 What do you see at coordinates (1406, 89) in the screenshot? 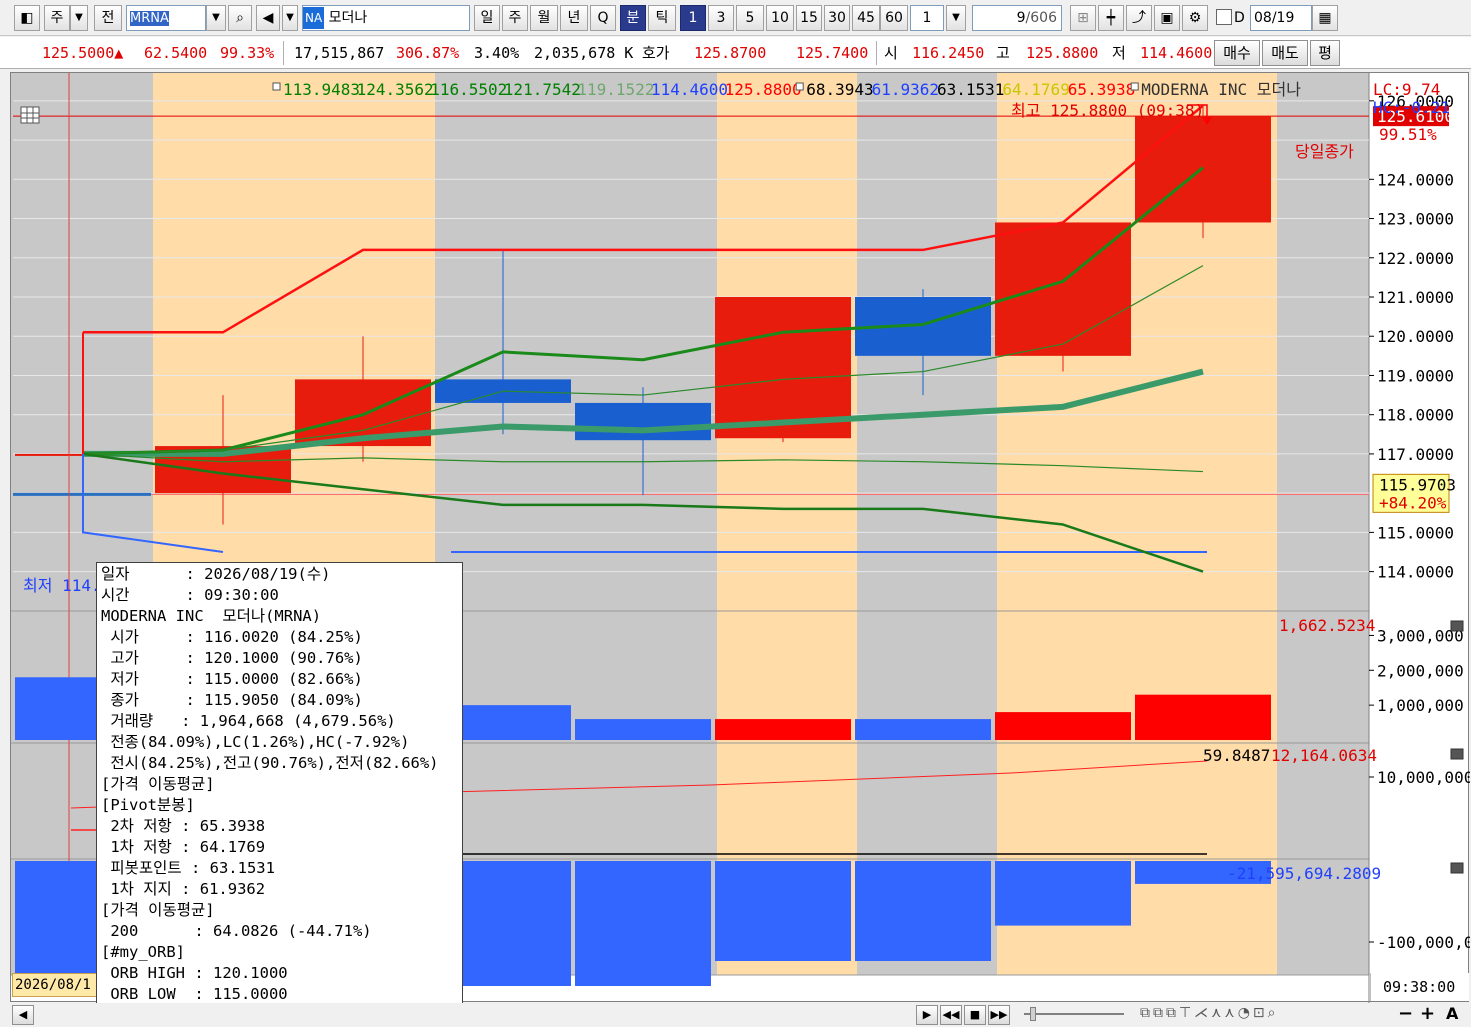
I see `lc-label: LC:9.74` at bounding box center [1406, 89].